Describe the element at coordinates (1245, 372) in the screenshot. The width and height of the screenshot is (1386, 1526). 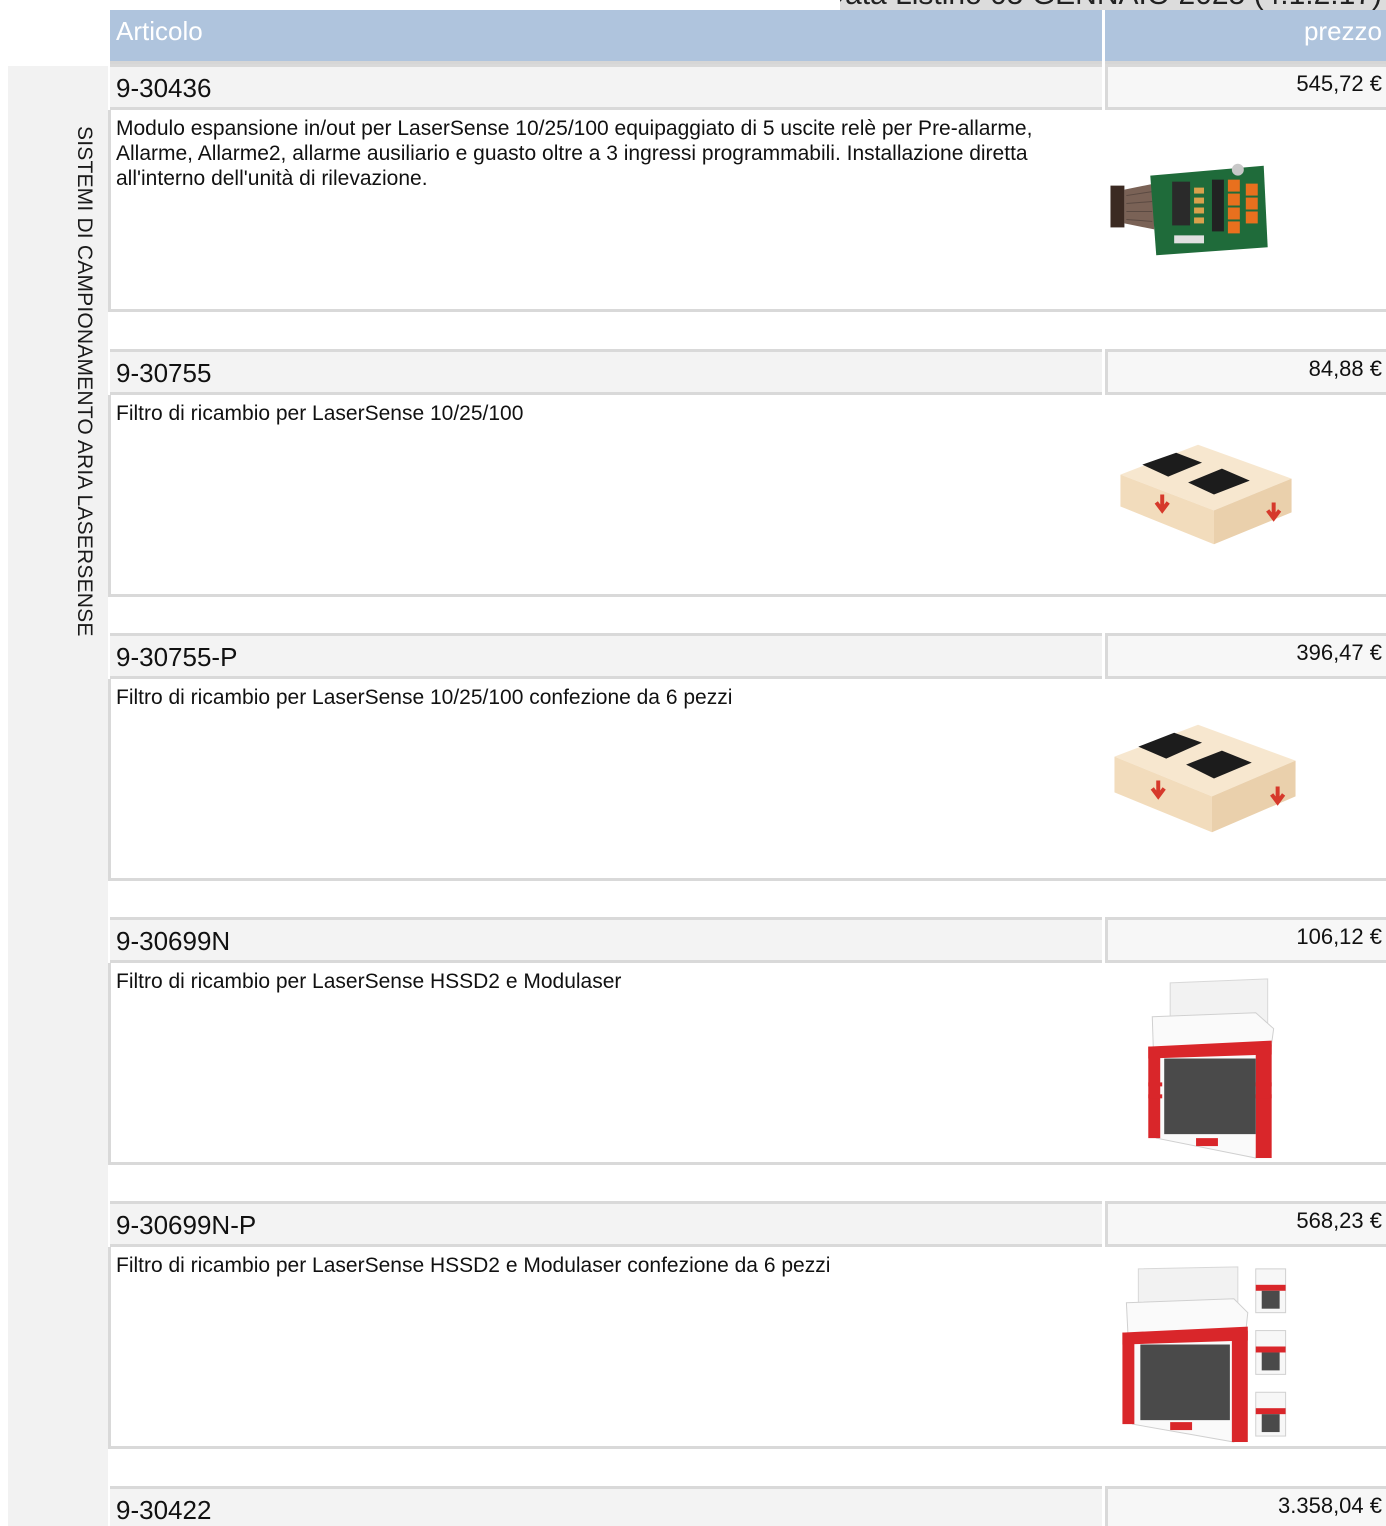
I see `product-price-cell: 84,88 €` at that location.